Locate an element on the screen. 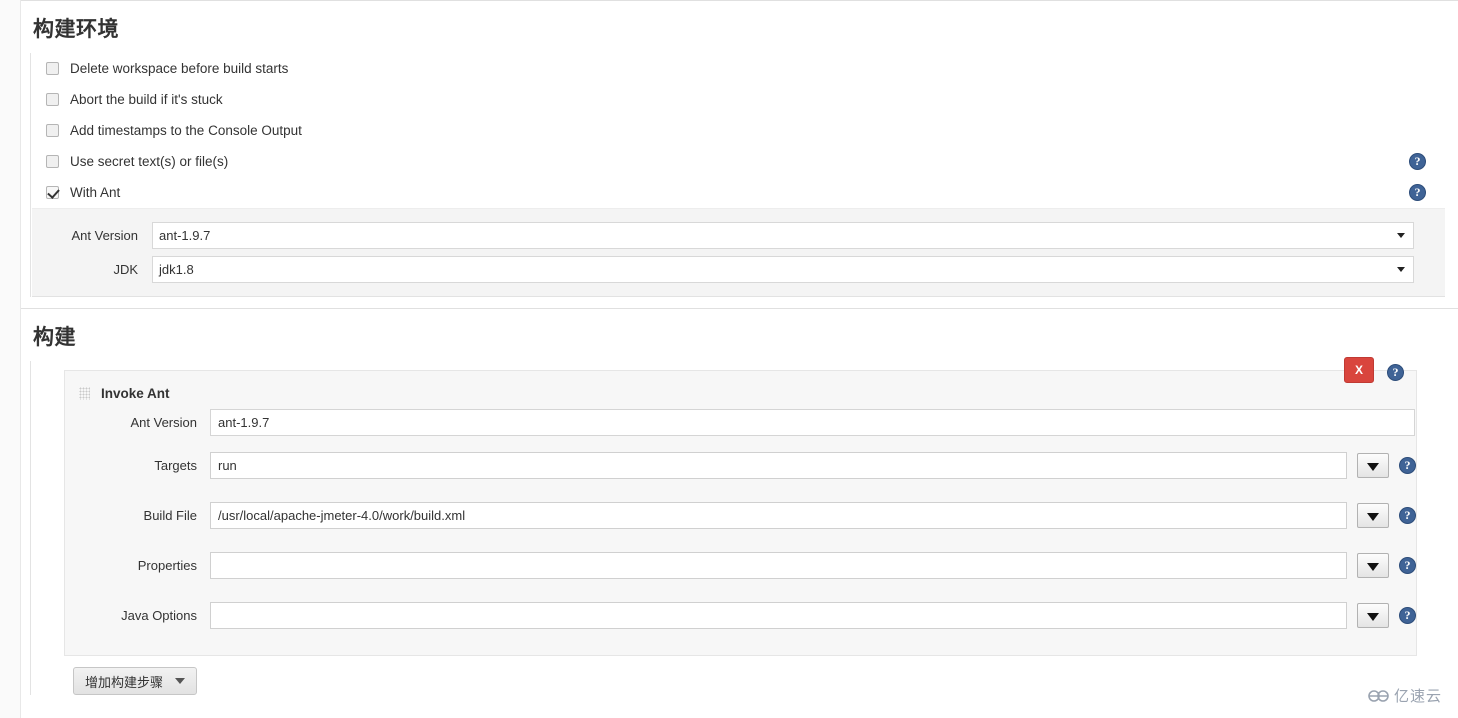  checkbox-label-with-ant: With Ant is located at coordinates (95, 192).